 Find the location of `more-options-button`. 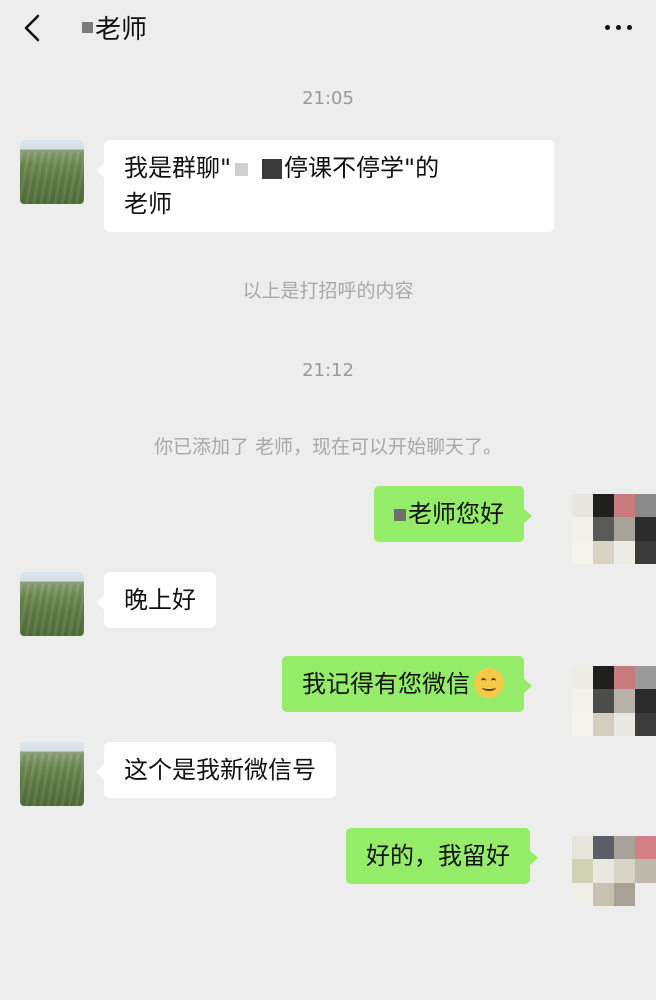

more-options-button is located at coordinates (618, 27).